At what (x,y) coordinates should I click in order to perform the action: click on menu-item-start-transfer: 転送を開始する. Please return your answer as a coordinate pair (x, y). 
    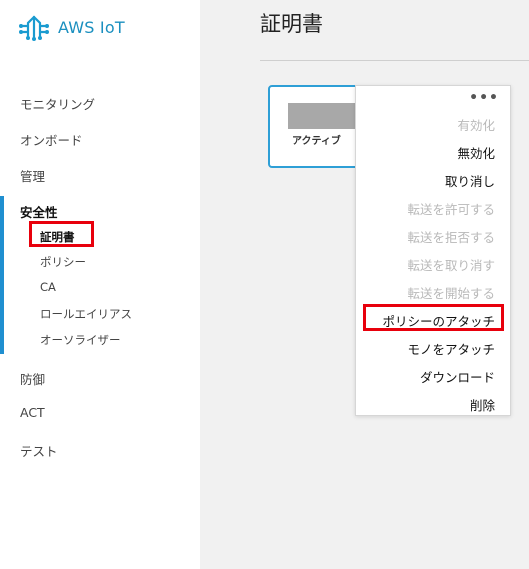
    Looking at the image, I should click on (451, 292).